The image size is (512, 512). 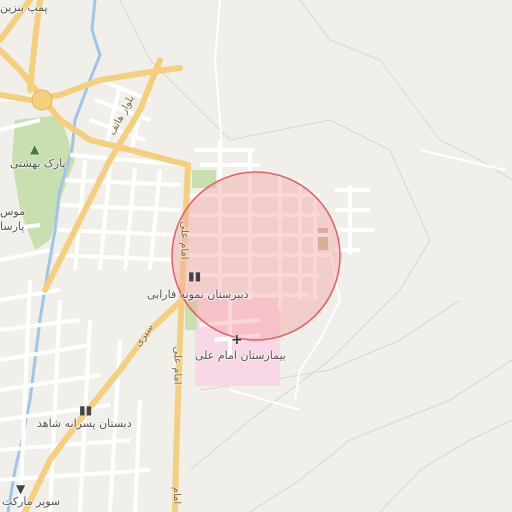 I want to click on road-label-imam-ali-2: امام علی, so click(x=177, y=365).